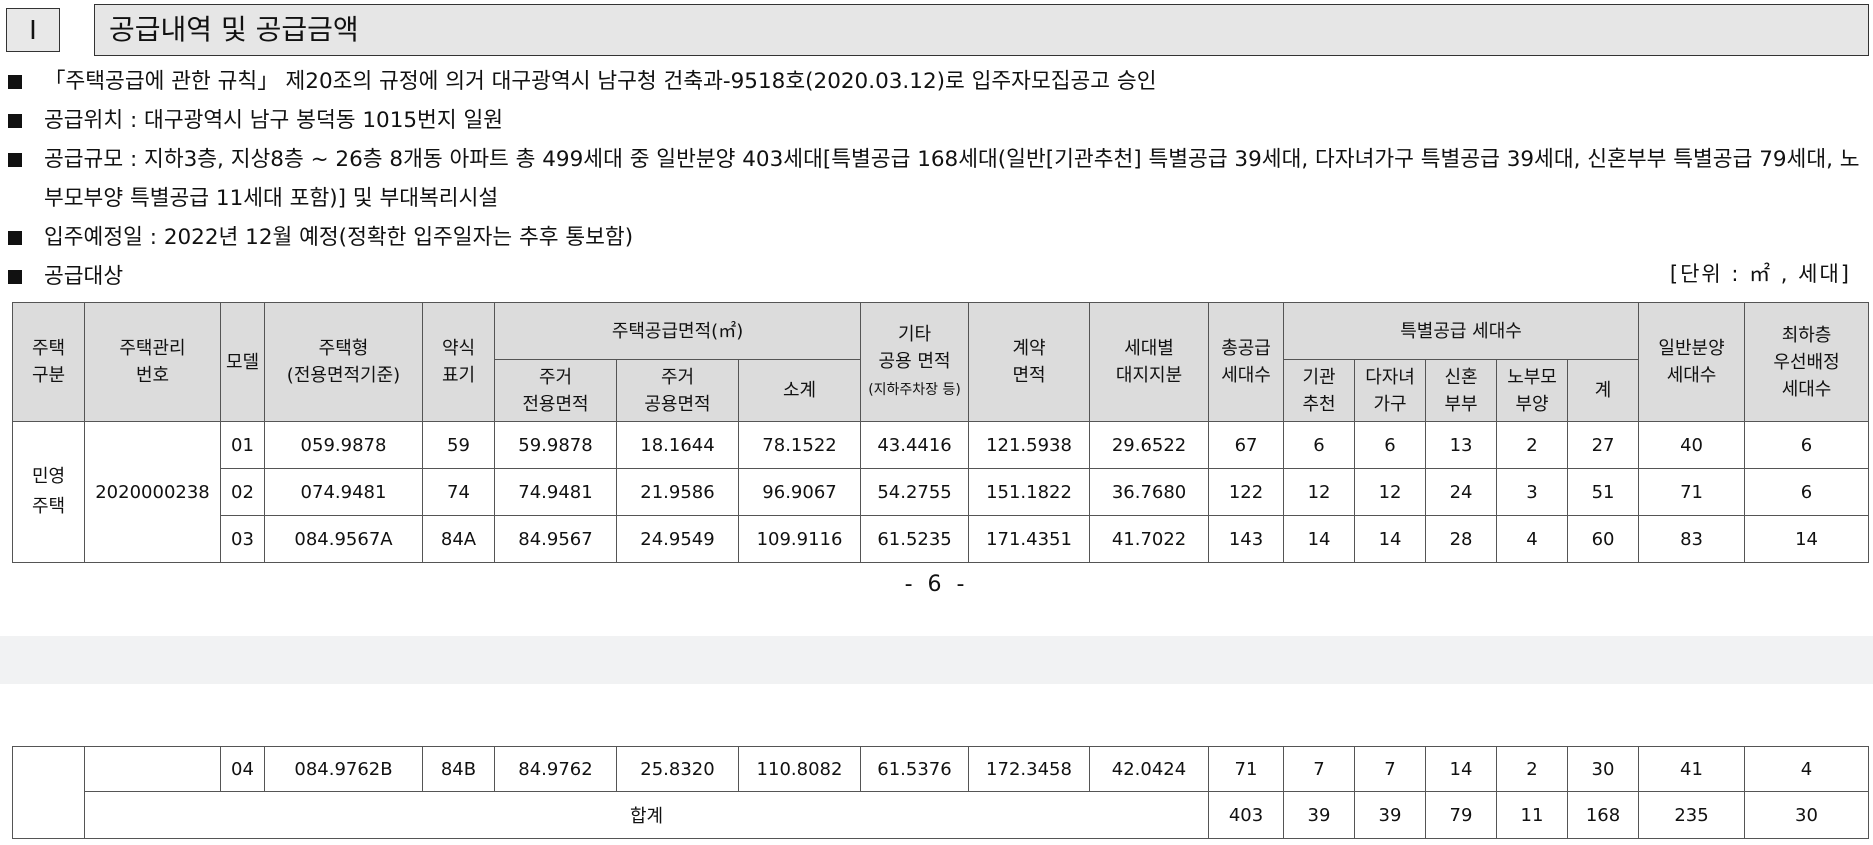  Describe the element at coordinates (1149, 362) in the screenshot. I see `header-land-share: 세대별 대지지분` at that location.